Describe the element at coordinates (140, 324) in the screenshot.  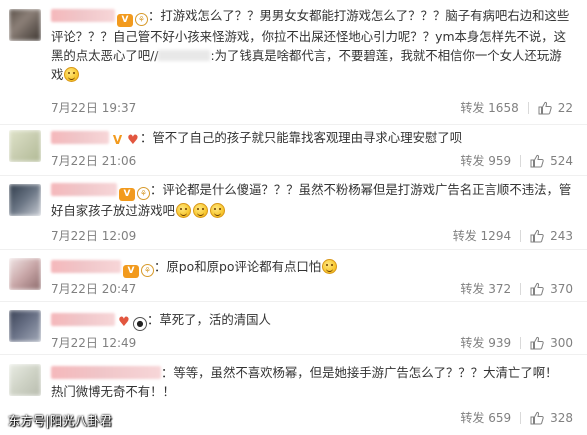
I see `panda-badge-icon: ●` at that location.